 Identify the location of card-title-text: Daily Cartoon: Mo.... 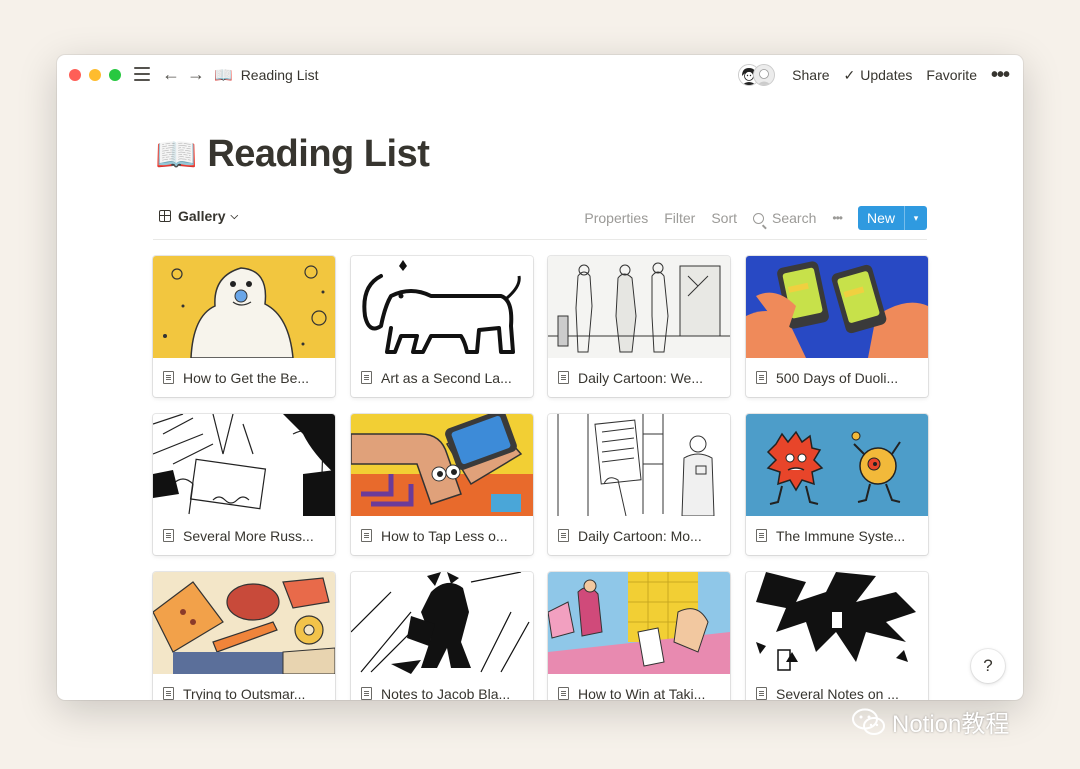
(640, 535).